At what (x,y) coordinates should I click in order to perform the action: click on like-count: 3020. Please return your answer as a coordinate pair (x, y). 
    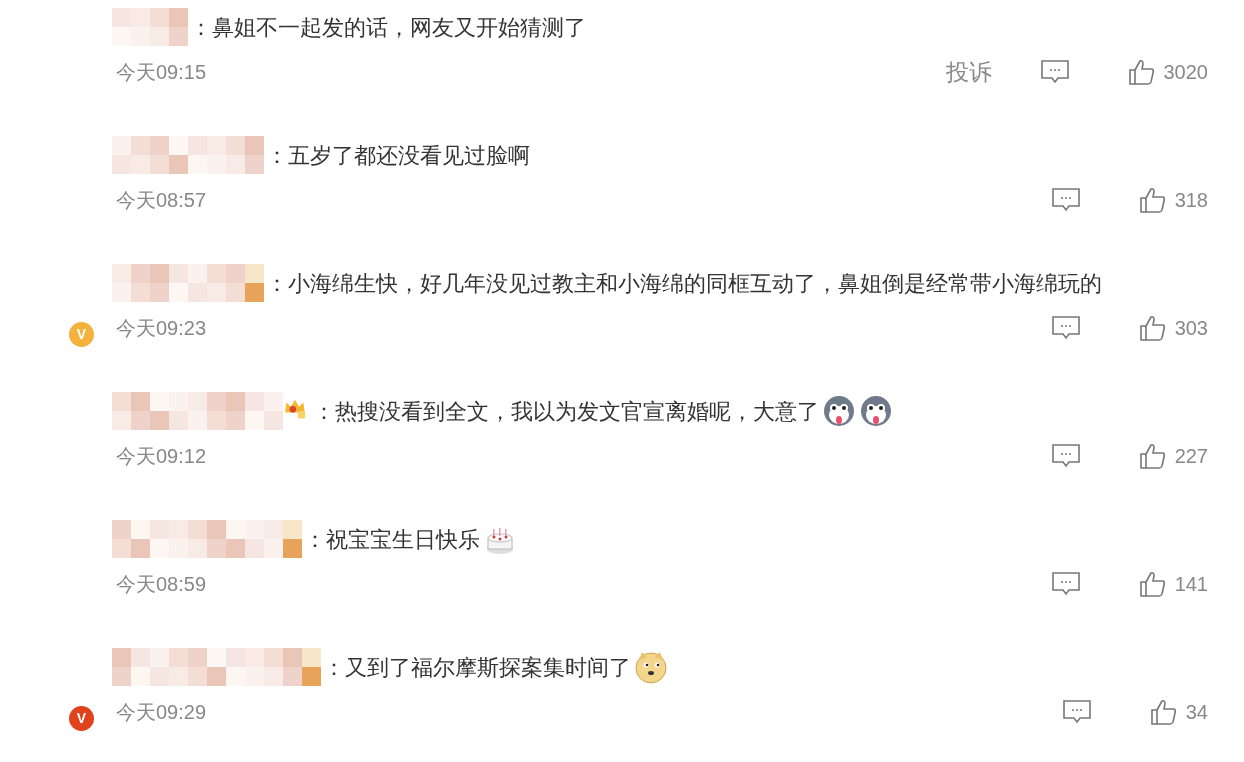
    Looking at the image, I should click on (1185, 72).